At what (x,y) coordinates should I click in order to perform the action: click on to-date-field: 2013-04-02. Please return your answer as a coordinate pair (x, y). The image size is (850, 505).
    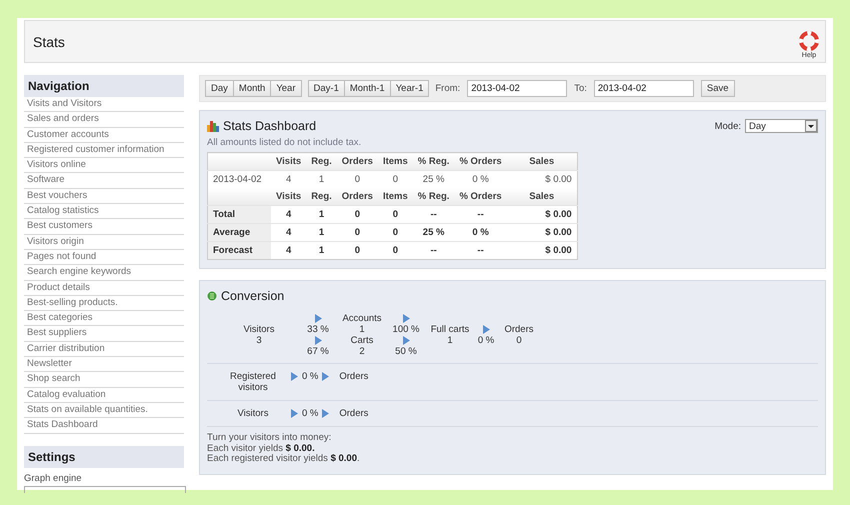
    Looking at the image, I should click on (644, 88).